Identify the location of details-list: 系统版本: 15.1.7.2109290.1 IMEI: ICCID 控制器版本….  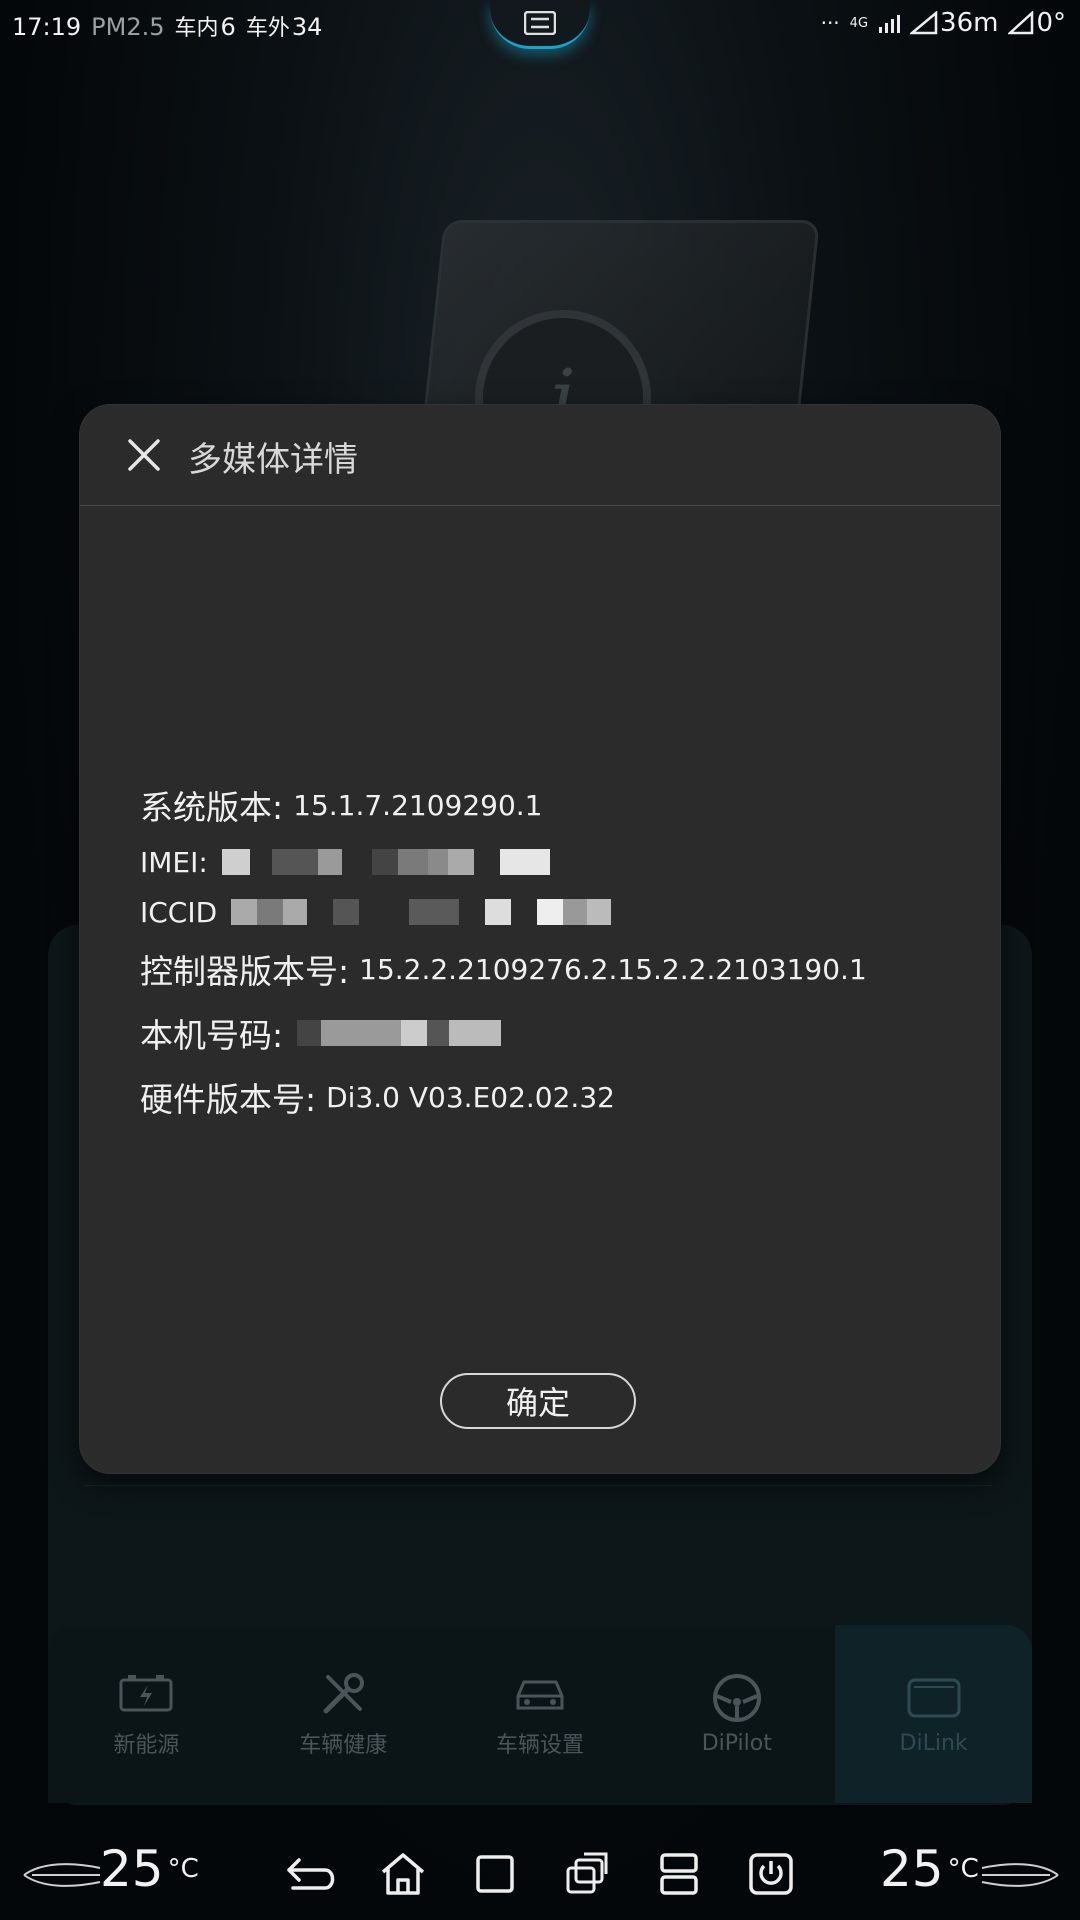
(550, 951).